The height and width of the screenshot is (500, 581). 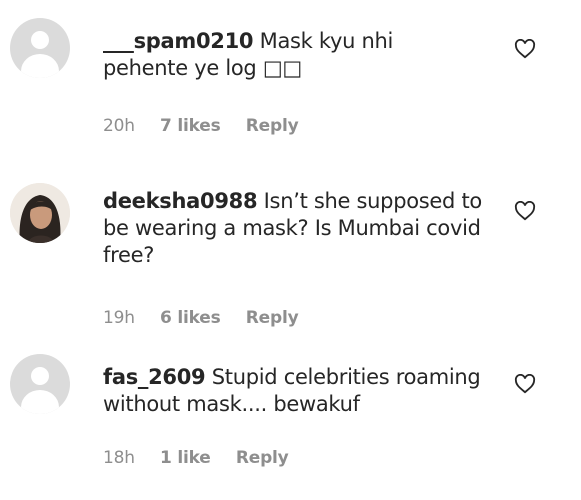 I want to click on comment-username: fas_2609, so click(x=154, y=377).